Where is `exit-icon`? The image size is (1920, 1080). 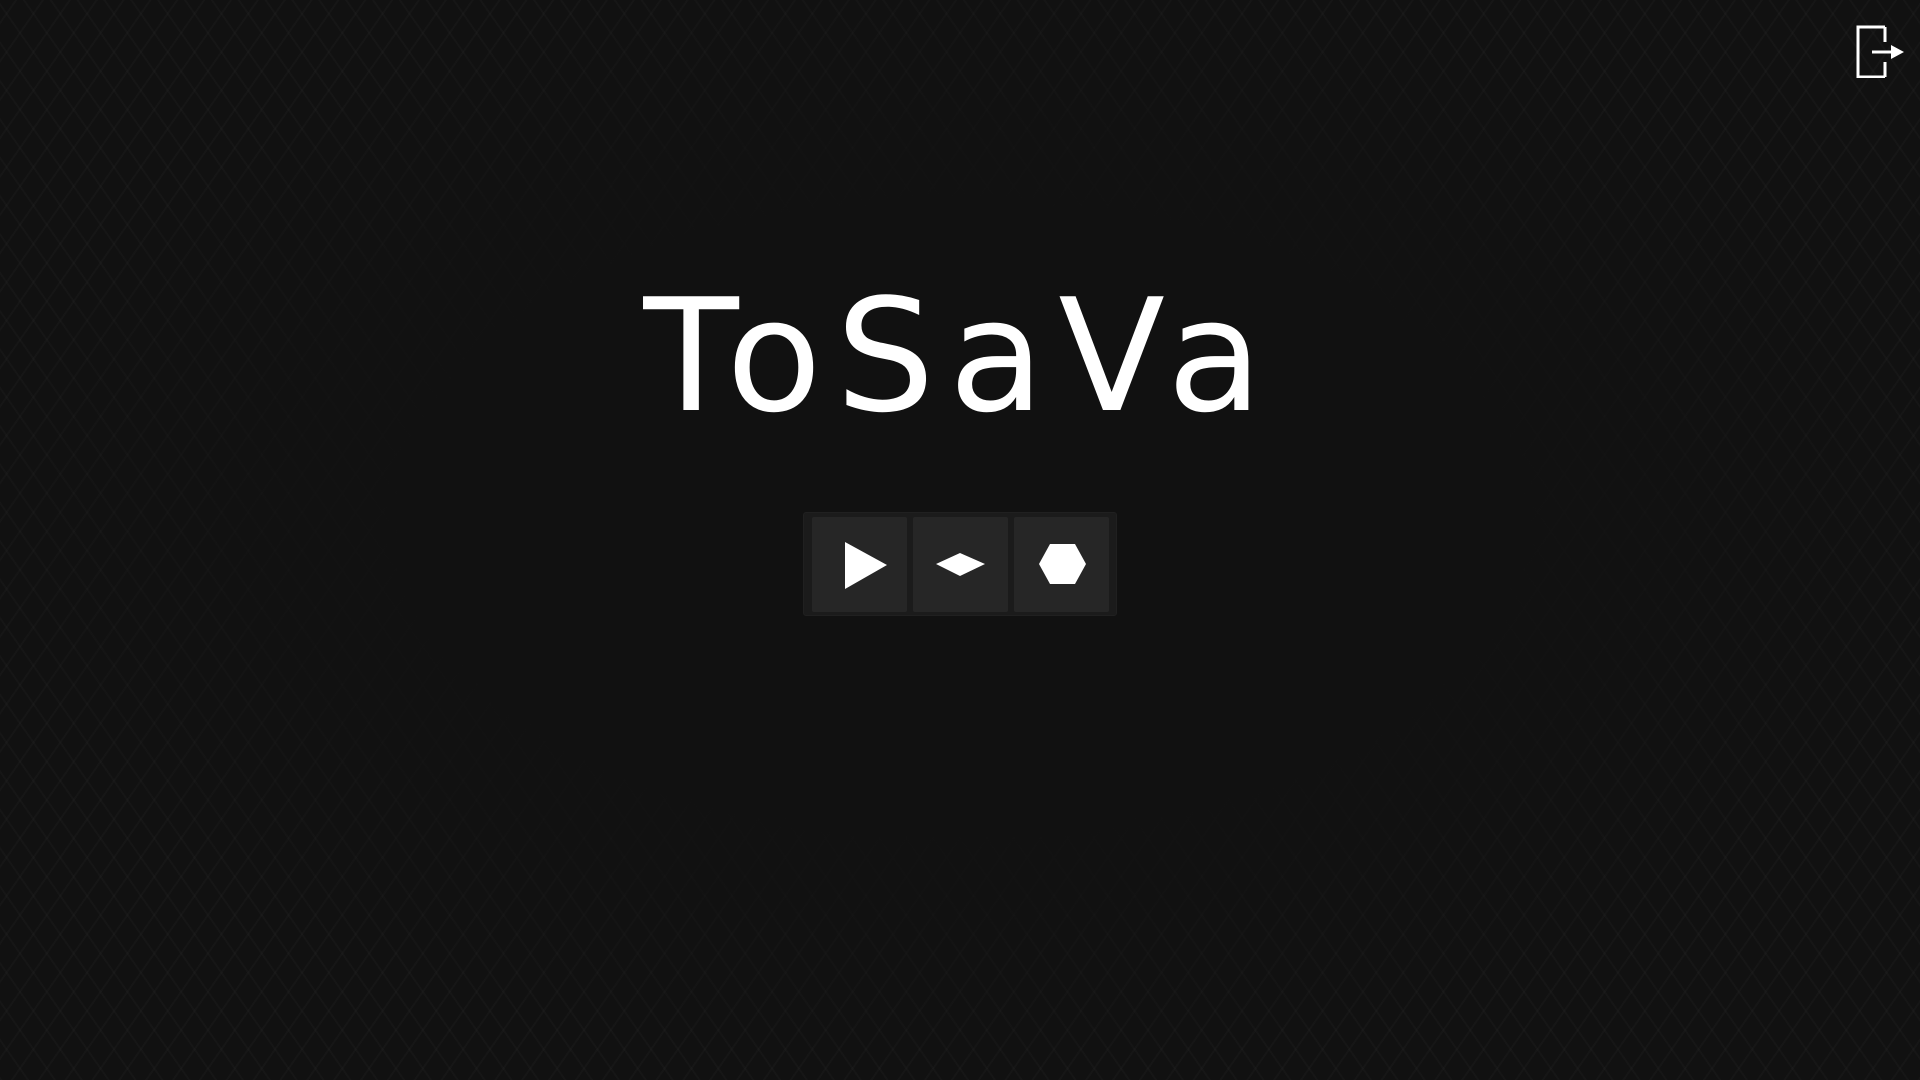
exit-icon is located at coordinates (1880, 51).